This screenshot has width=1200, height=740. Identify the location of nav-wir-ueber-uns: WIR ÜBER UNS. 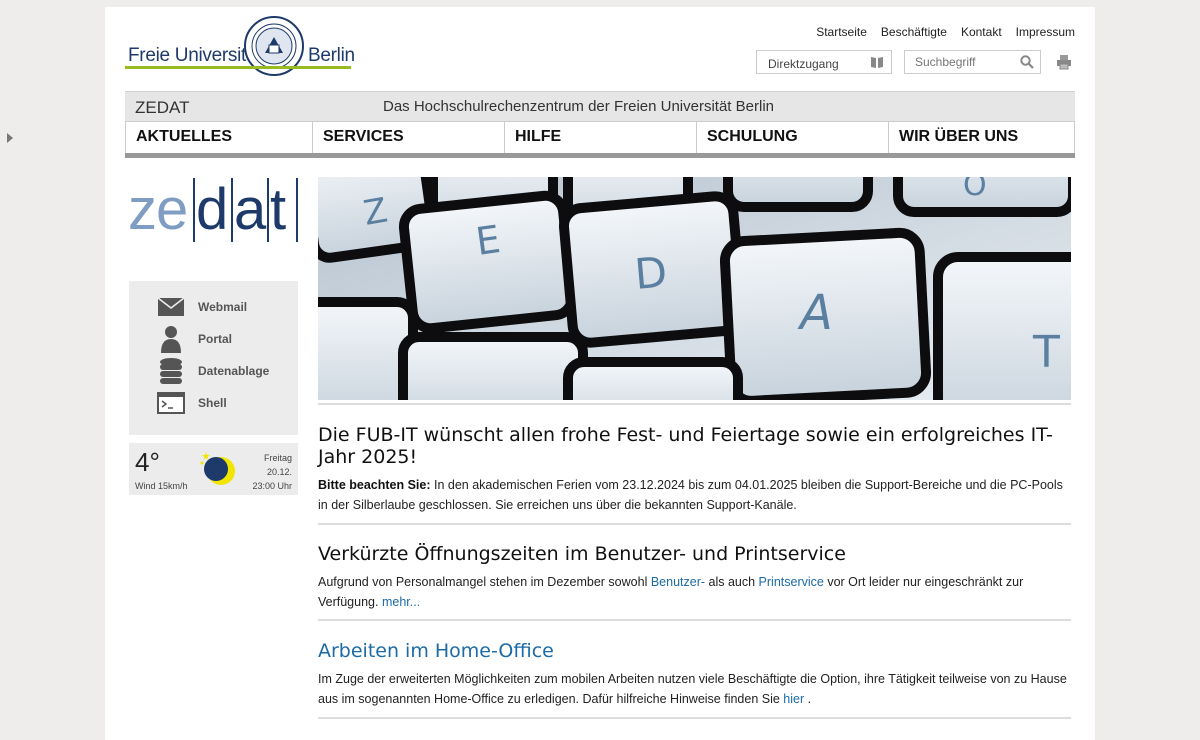
(981, 137).